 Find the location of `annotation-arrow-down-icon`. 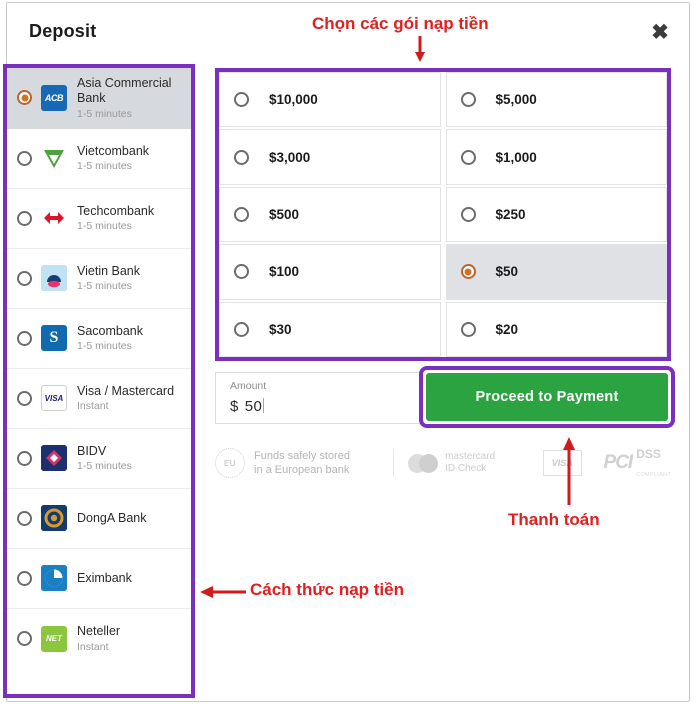

annotation-arrow-down-icon is located at coordinates (420, 49).